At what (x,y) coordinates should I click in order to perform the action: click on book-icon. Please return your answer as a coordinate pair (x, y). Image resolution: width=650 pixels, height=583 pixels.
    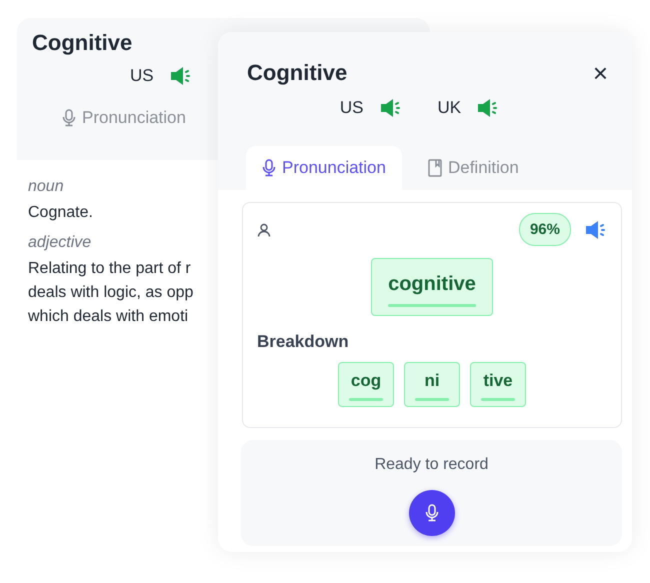
    Looking at the image, I should click on (435, 168).